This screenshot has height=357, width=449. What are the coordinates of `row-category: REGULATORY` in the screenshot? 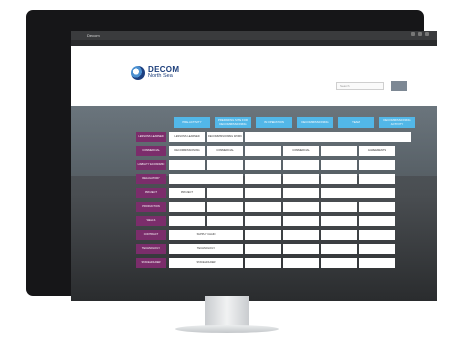 It's located at (151, 179).